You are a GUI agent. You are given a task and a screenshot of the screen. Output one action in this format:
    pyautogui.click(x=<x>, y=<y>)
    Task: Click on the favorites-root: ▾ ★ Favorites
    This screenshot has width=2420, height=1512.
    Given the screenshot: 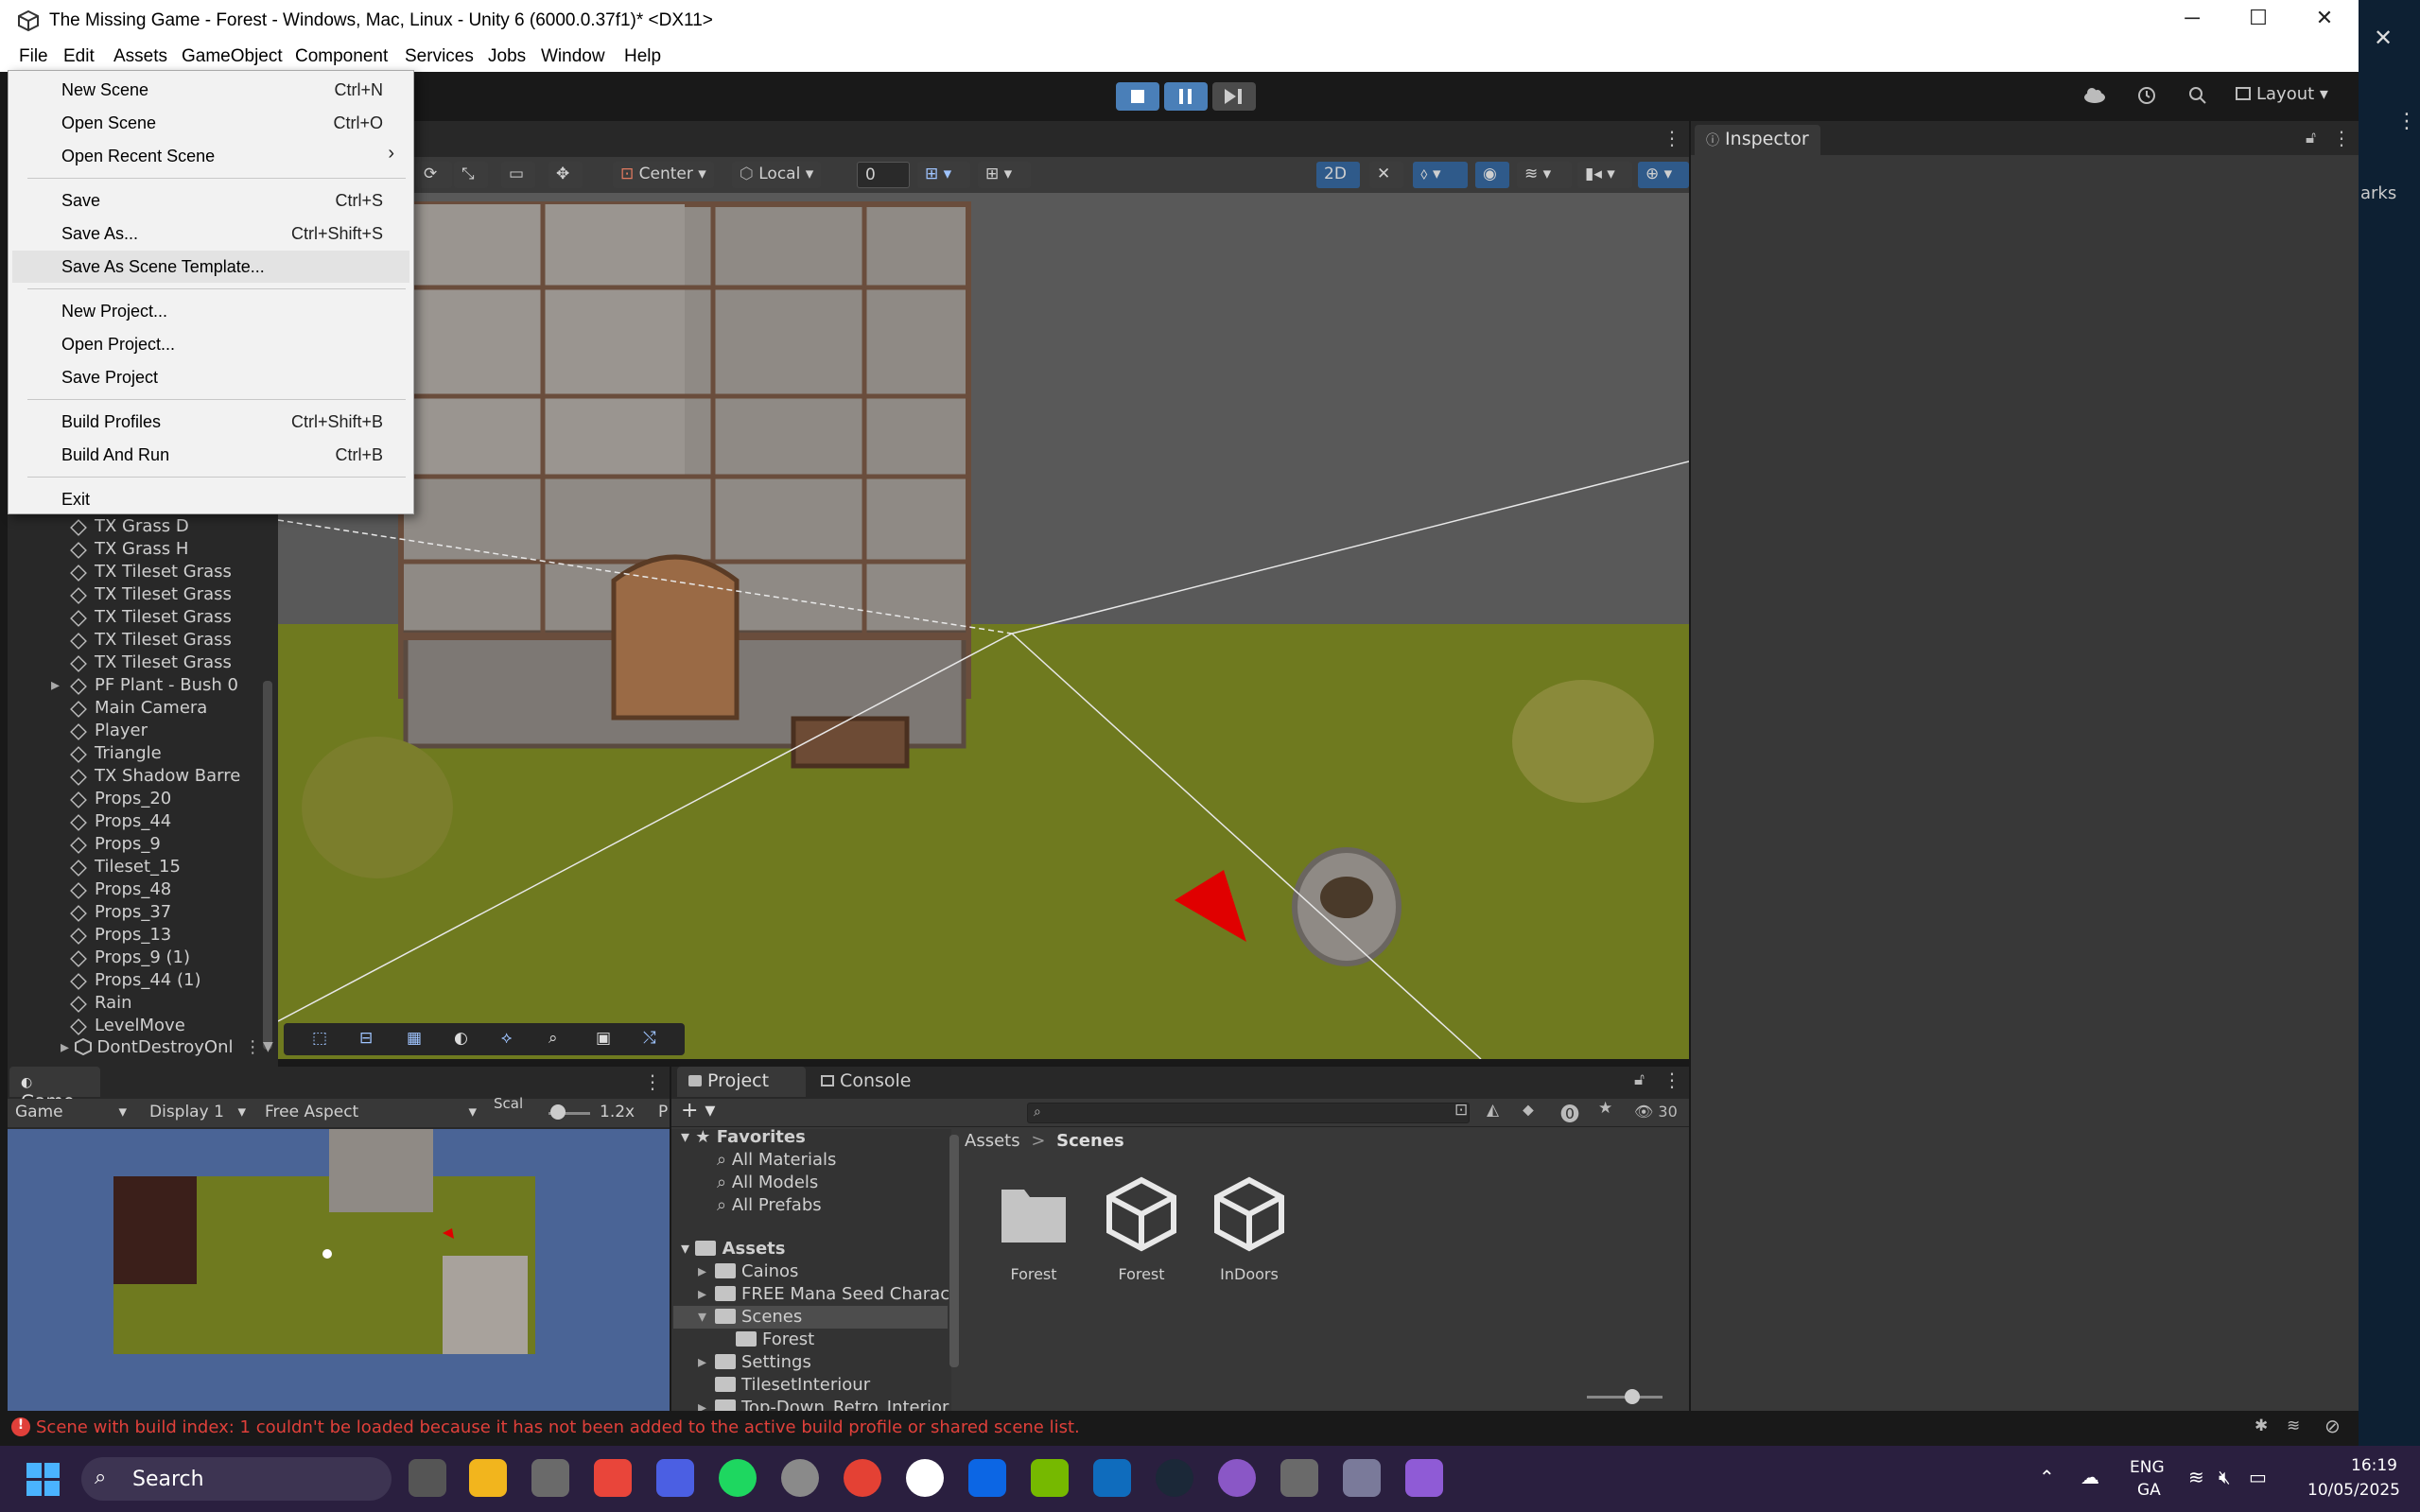 What is the action you would take?
    pyautogui.click(x=744, y=1137)
    